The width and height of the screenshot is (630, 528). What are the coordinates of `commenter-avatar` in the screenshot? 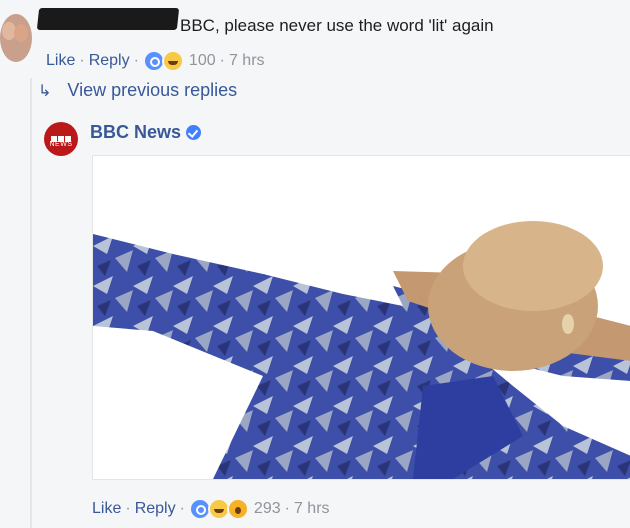 It's located at (16, 38).